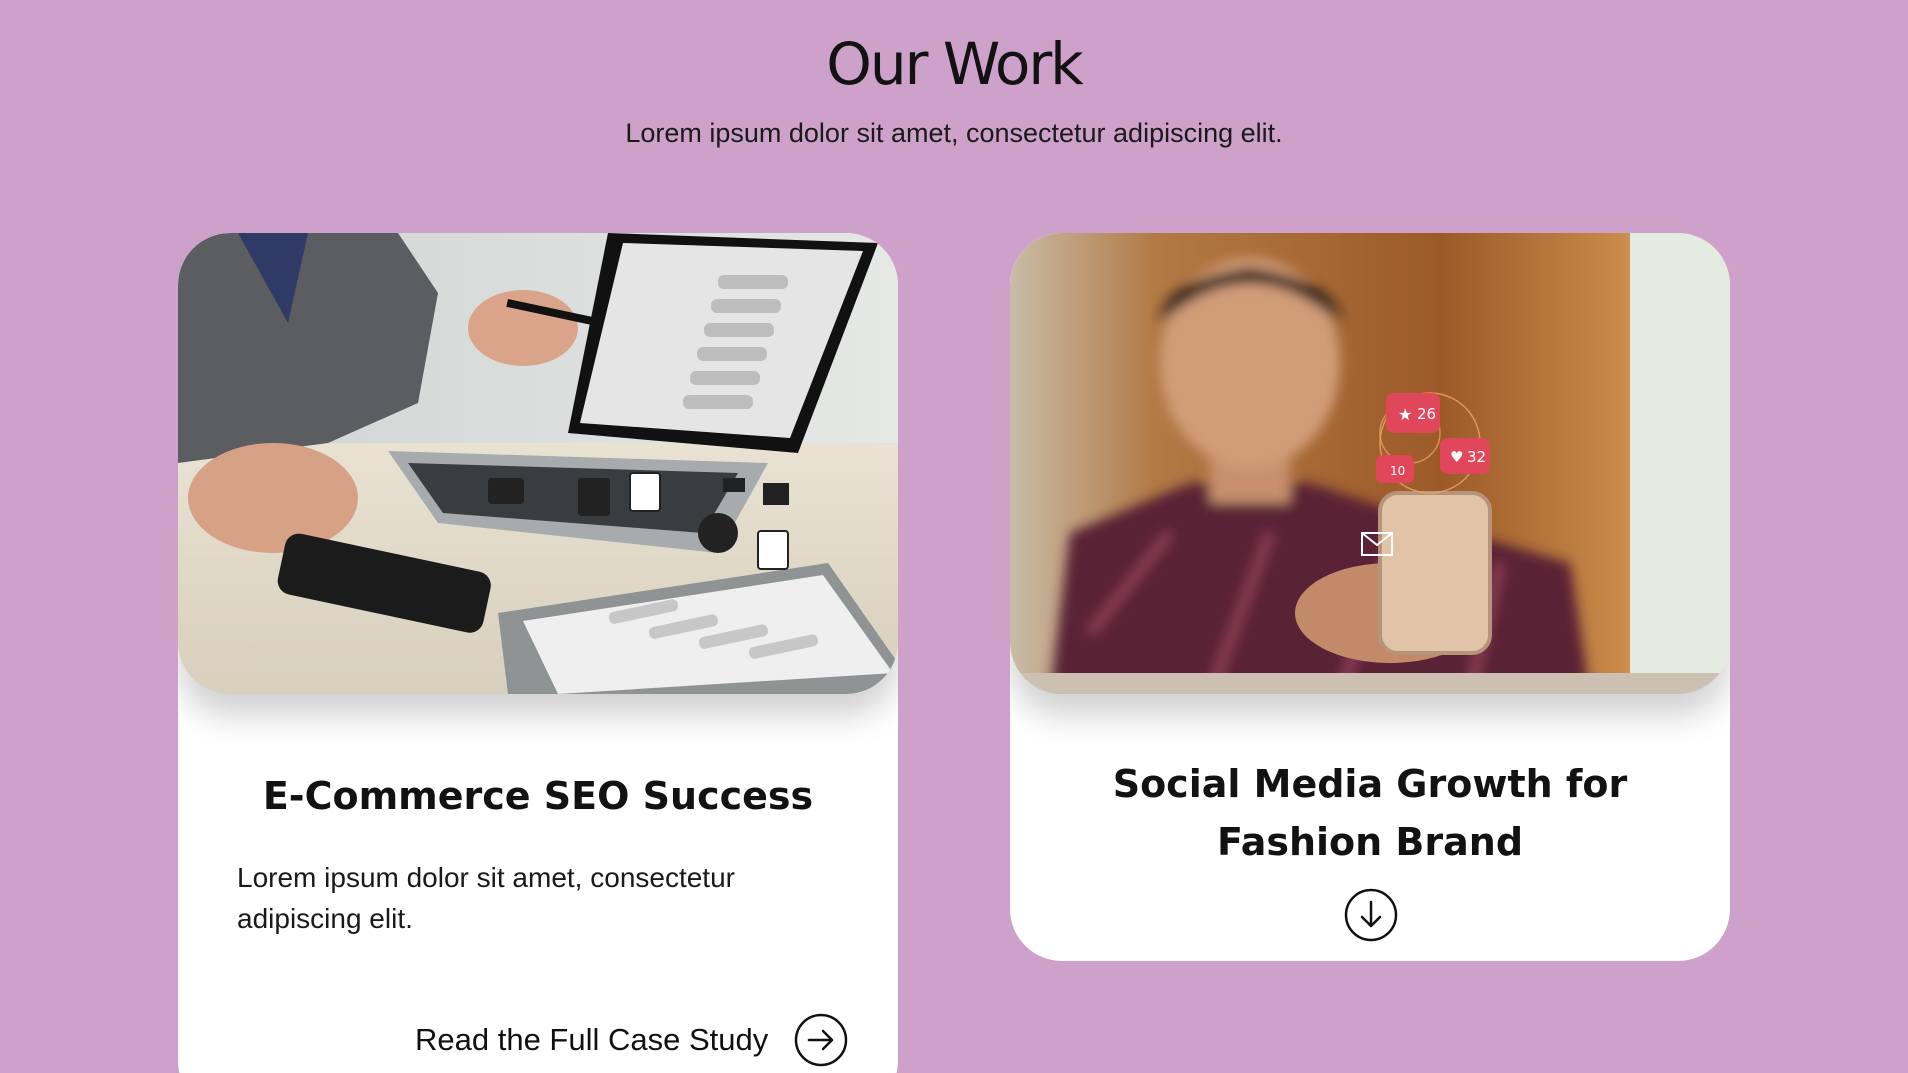 This screenshot has width=1908, height=1073. I want to click on like-count: 32, so click(1476, 457).